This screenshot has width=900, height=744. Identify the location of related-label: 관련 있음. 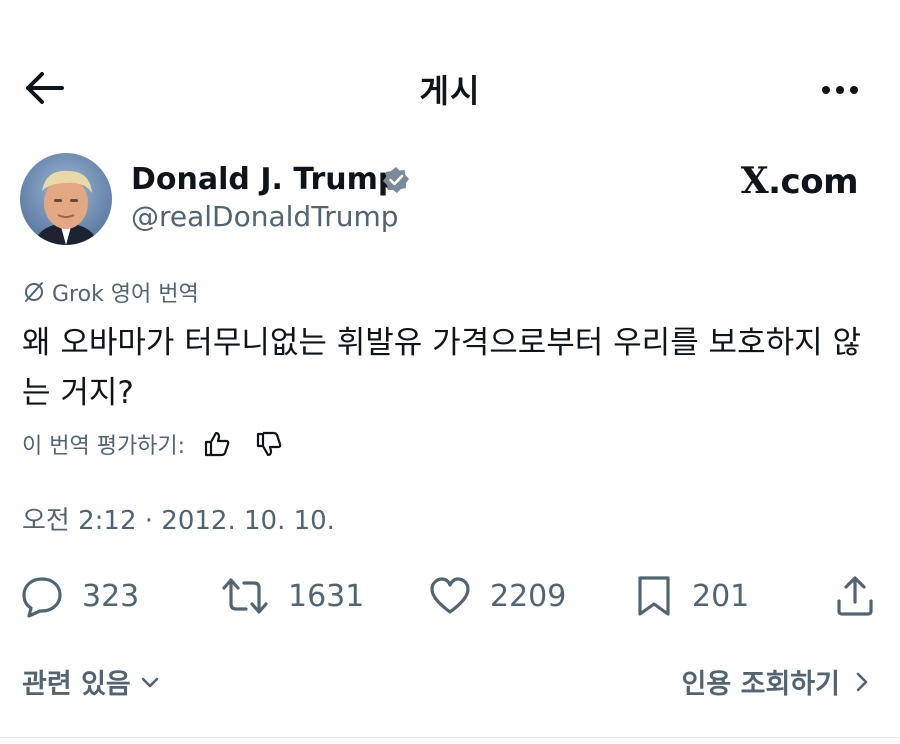
(76, 684).